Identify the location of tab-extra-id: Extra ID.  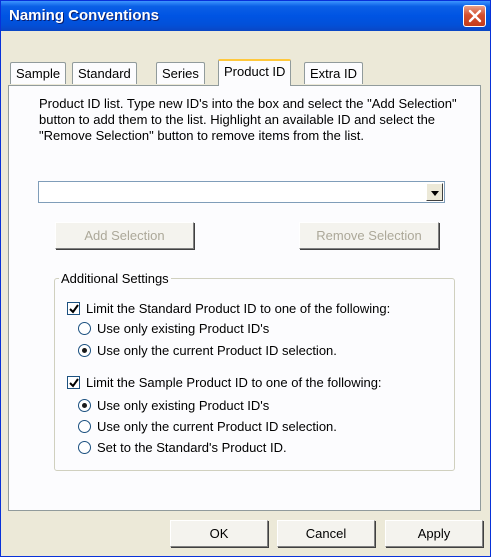
(333, 73).